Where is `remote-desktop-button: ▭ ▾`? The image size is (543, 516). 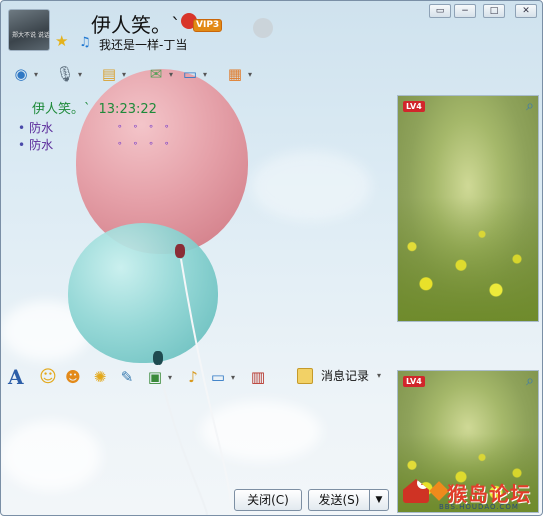 remote-desktop-button: ▭ ▾ is located at coordinates (192, 74).